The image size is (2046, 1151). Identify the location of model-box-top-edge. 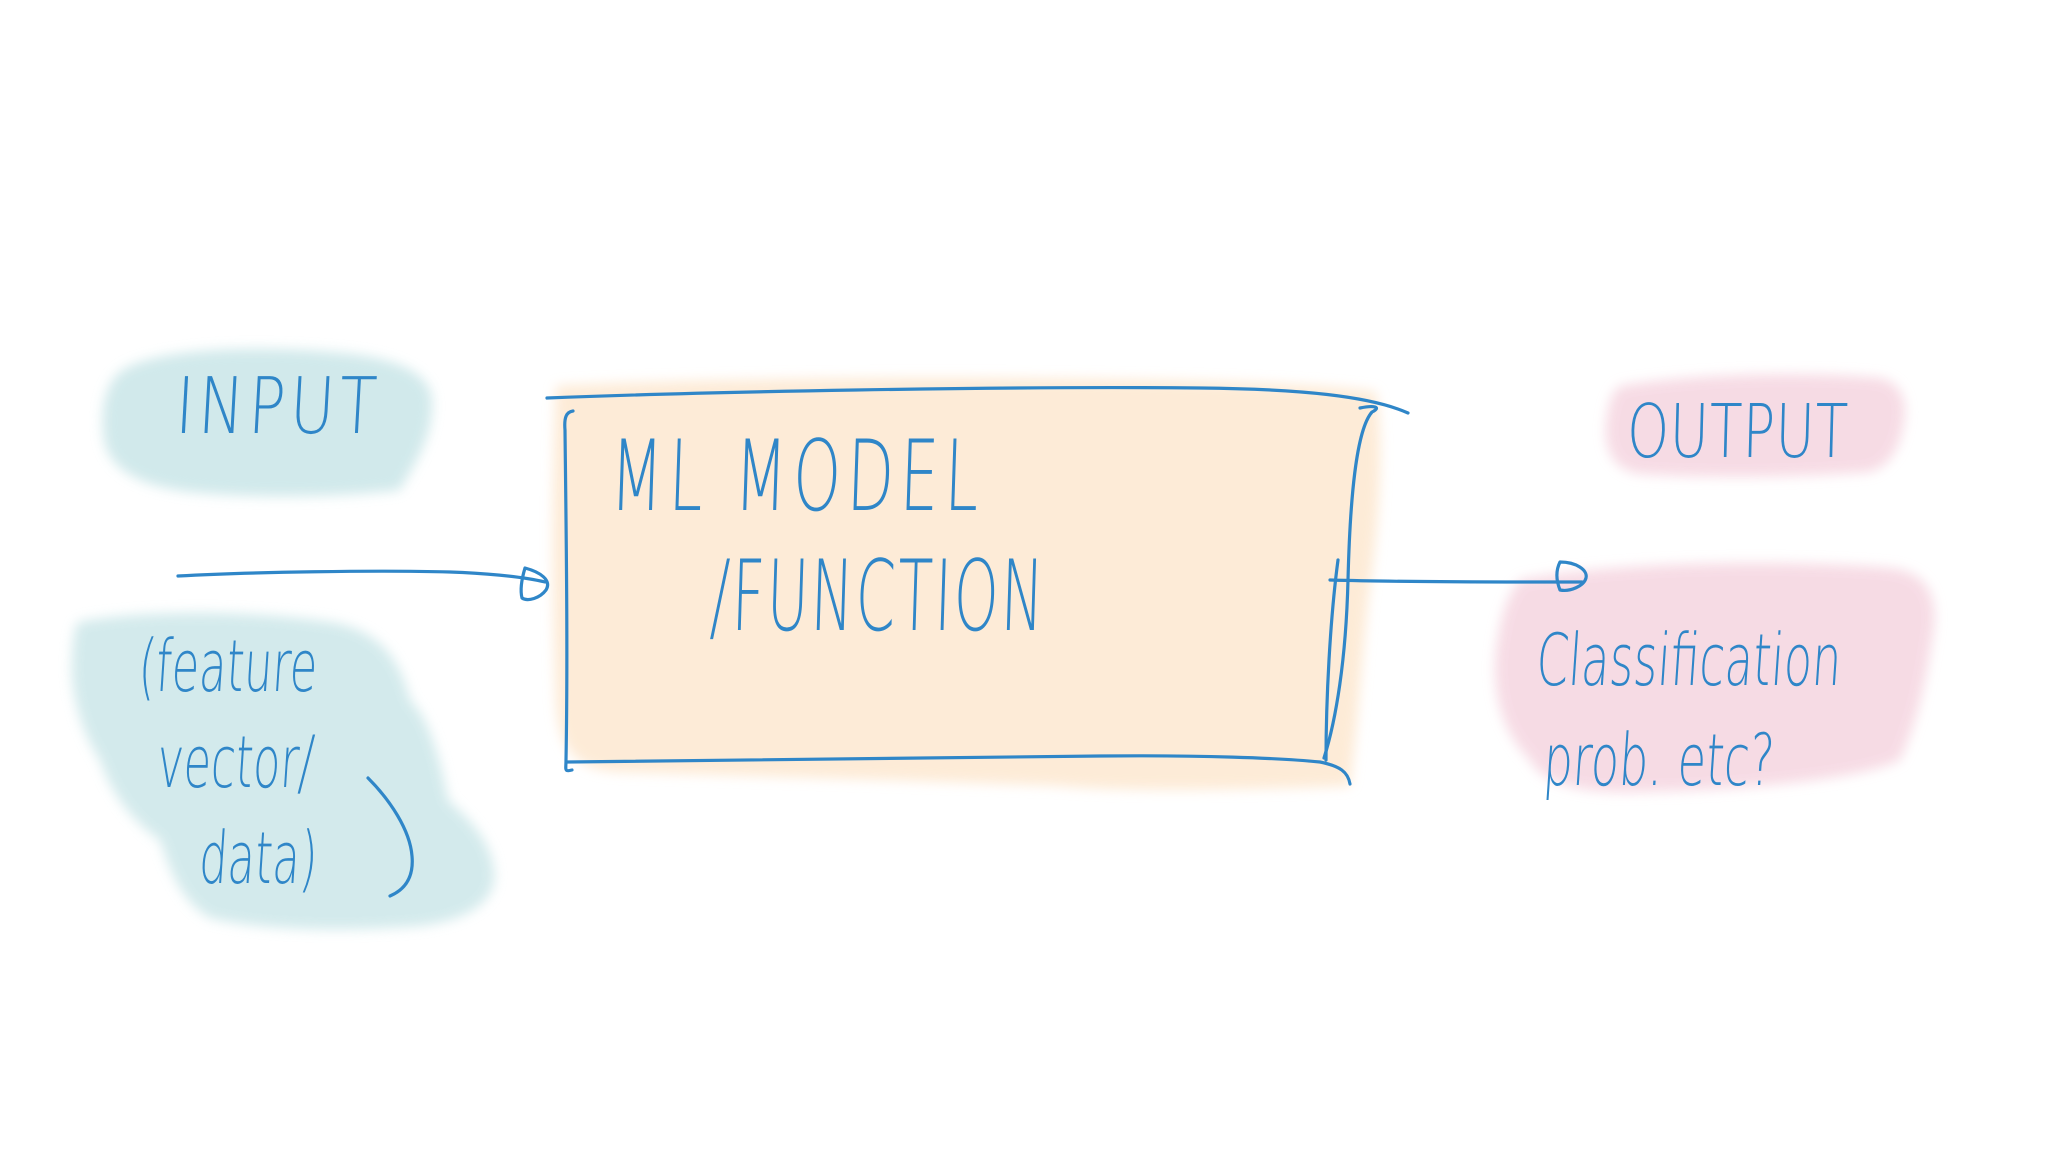
(977, 400).